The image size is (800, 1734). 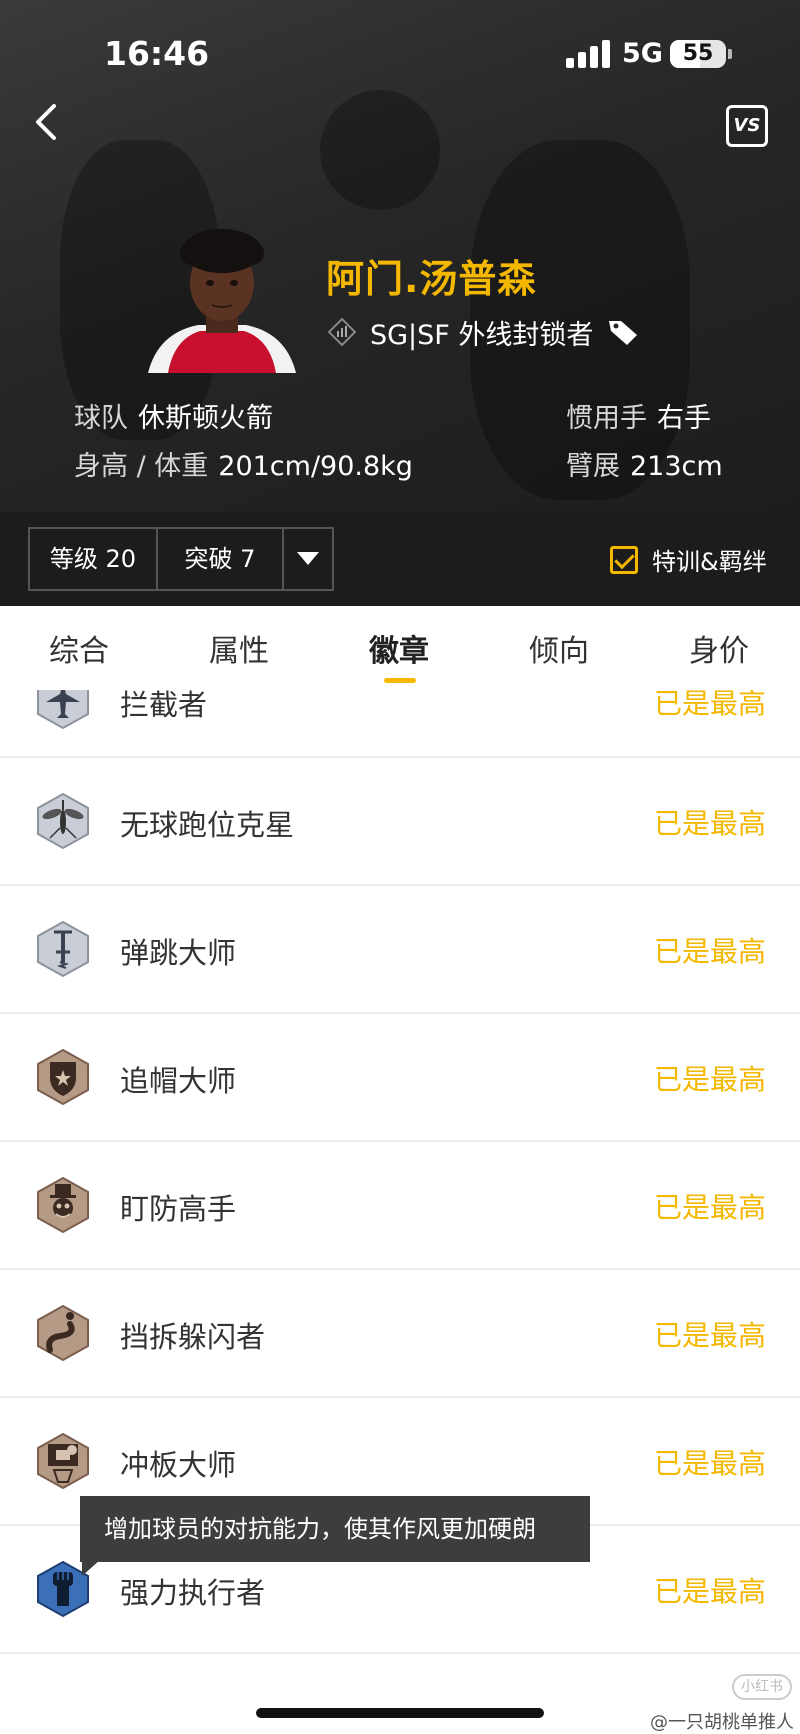 What do you see at coordinates (178, 953) in the screenshot?
I see `badge-name: 弹跳大师` at bounding box center [178, 953].